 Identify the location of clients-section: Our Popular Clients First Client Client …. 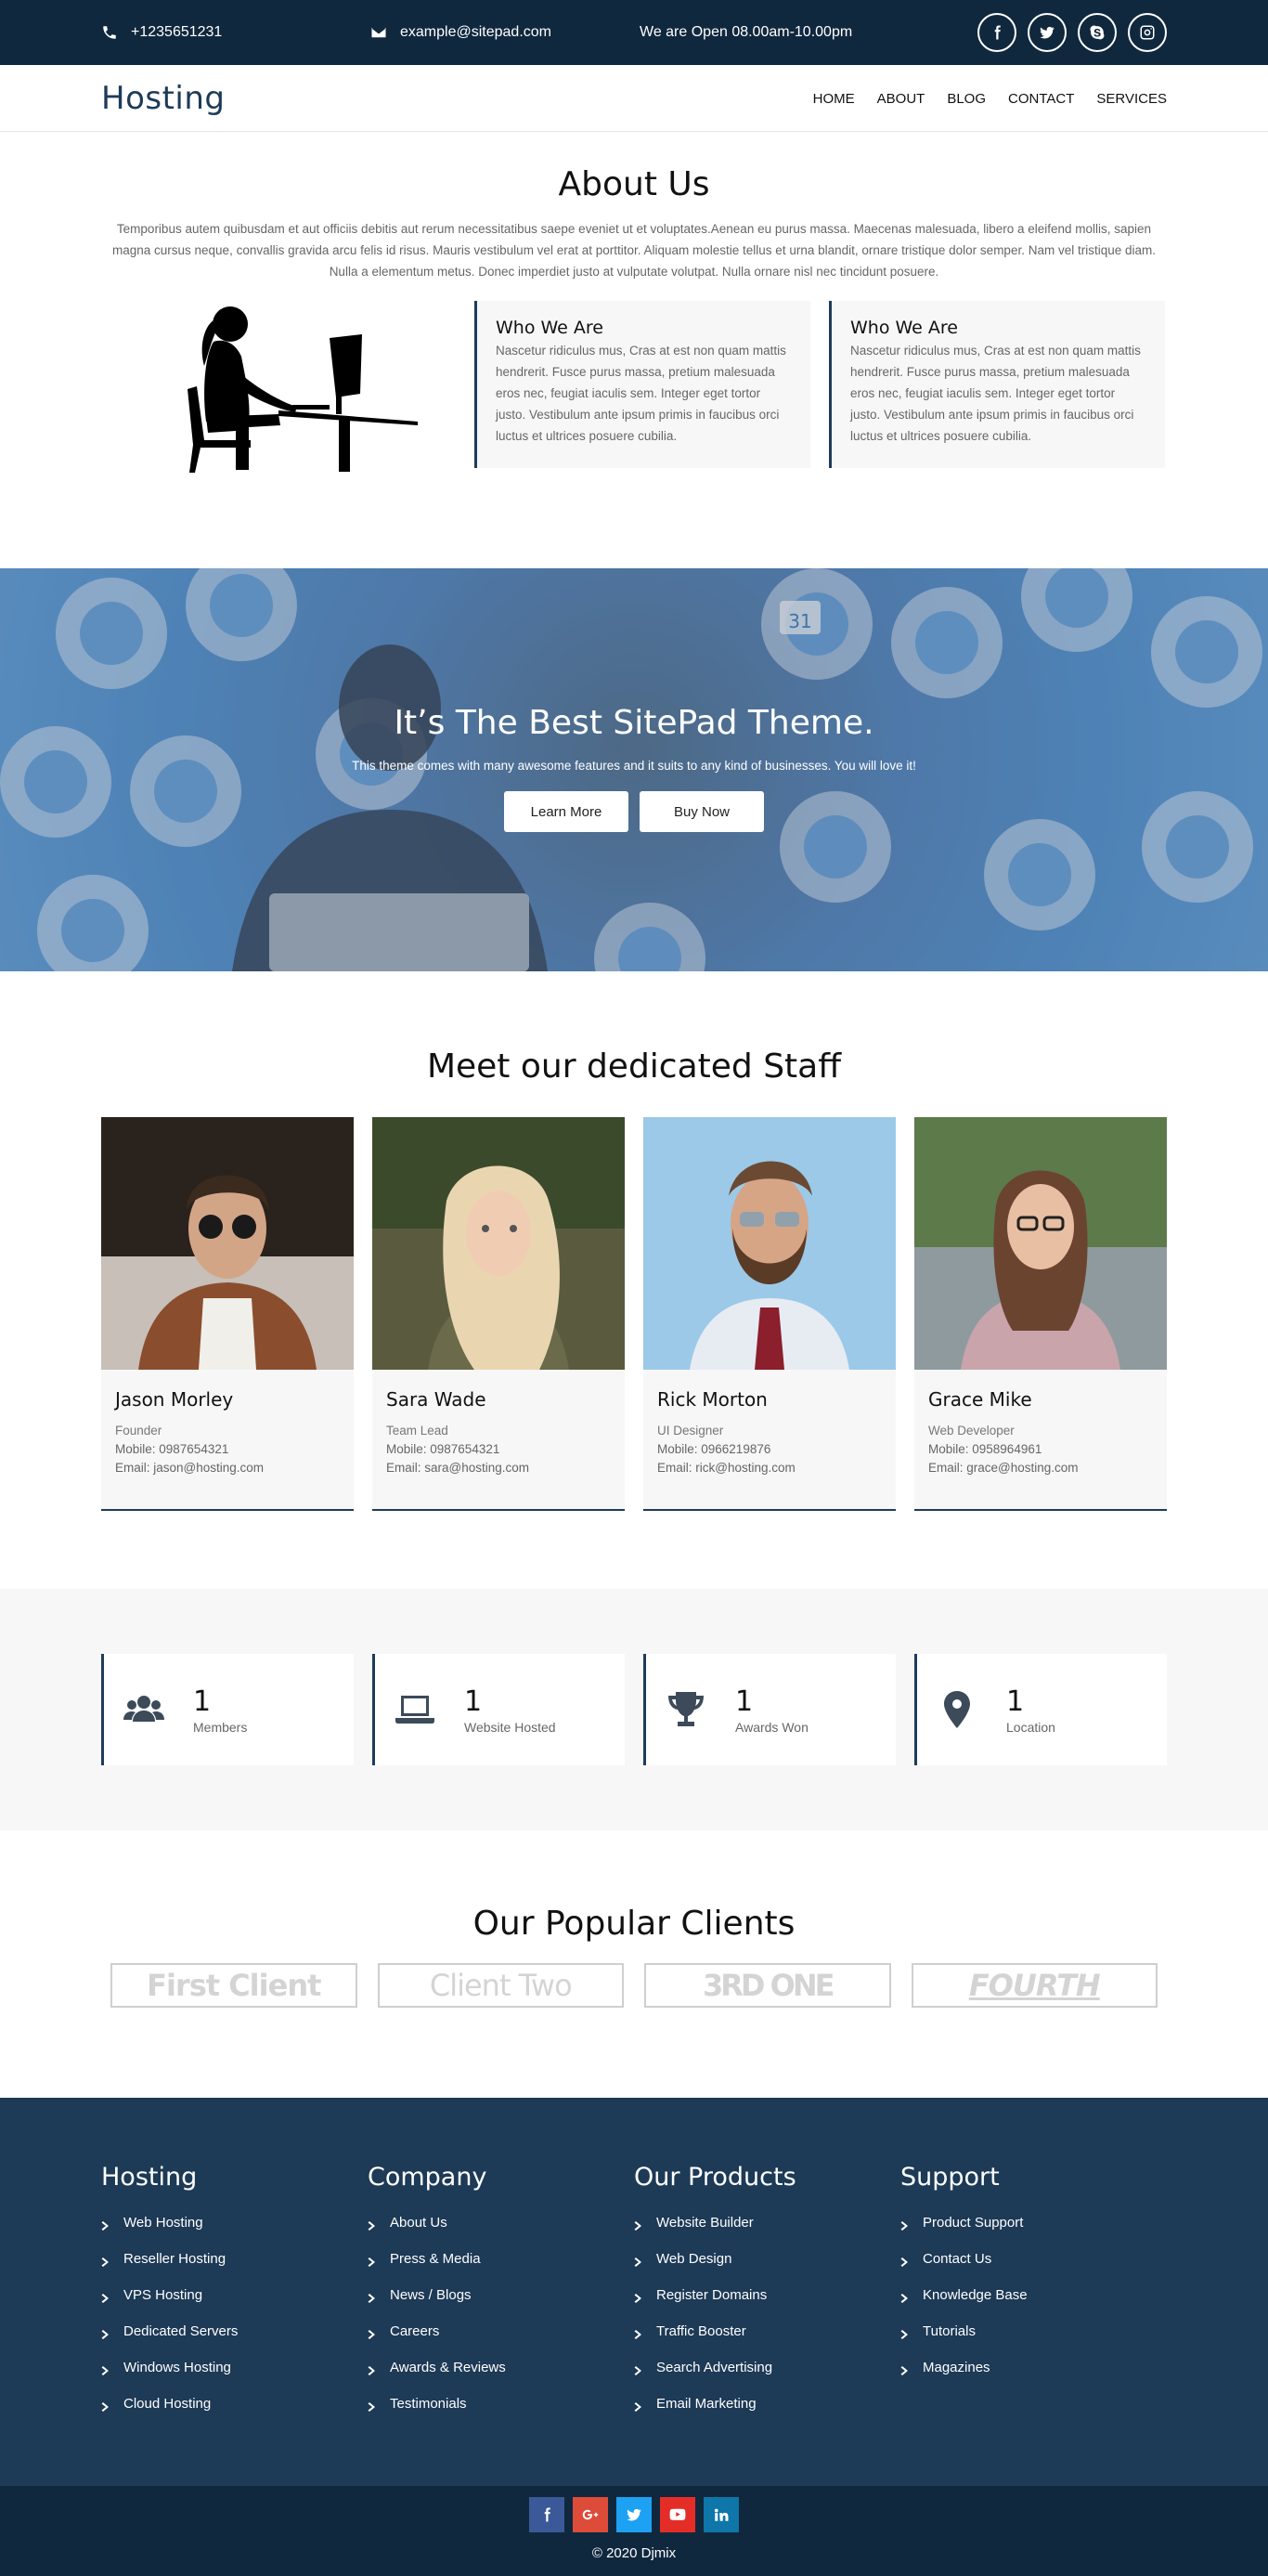
(634, 1964).